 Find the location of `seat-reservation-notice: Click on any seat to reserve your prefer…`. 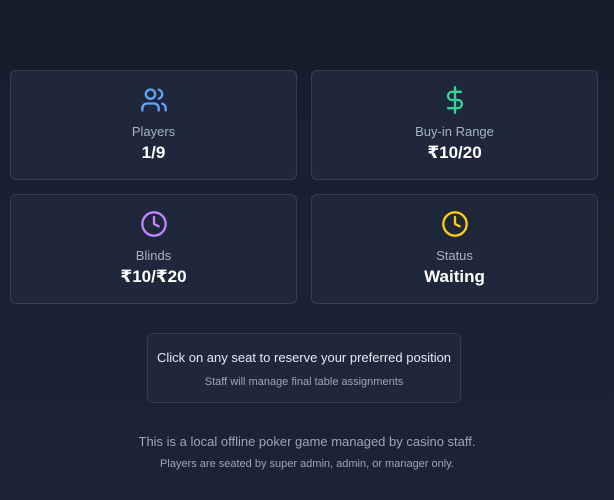

seat-reservation-notice: Click on any seat to reserve your prefer… is located at coordinates (304, 368).